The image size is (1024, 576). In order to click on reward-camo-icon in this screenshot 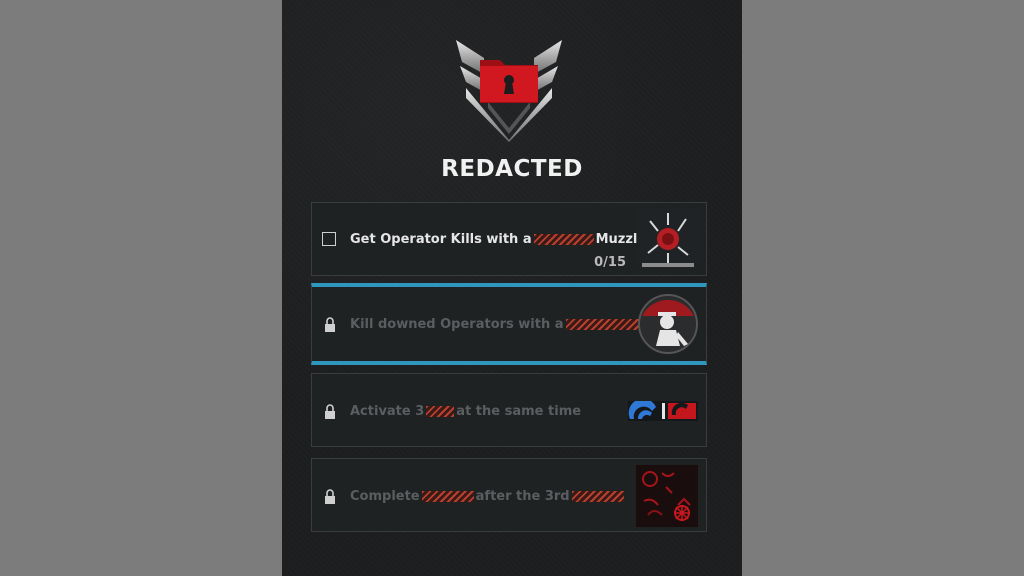, I will do `click(663, 411)`.